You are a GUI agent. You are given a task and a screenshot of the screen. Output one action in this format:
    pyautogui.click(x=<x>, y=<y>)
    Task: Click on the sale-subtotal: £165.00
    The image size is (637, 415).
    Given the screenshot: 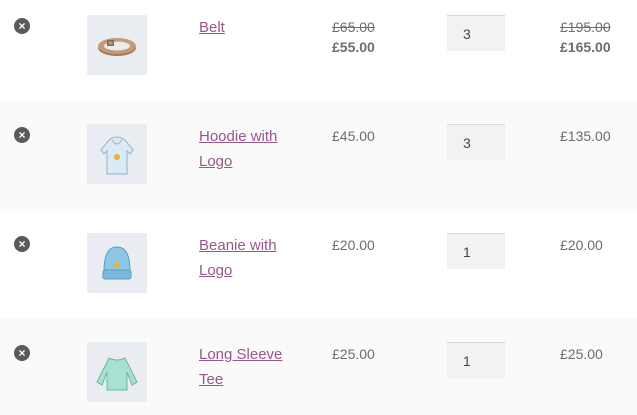 What is the action you would take?
    pyautogui.click(x=585, y=47)
    